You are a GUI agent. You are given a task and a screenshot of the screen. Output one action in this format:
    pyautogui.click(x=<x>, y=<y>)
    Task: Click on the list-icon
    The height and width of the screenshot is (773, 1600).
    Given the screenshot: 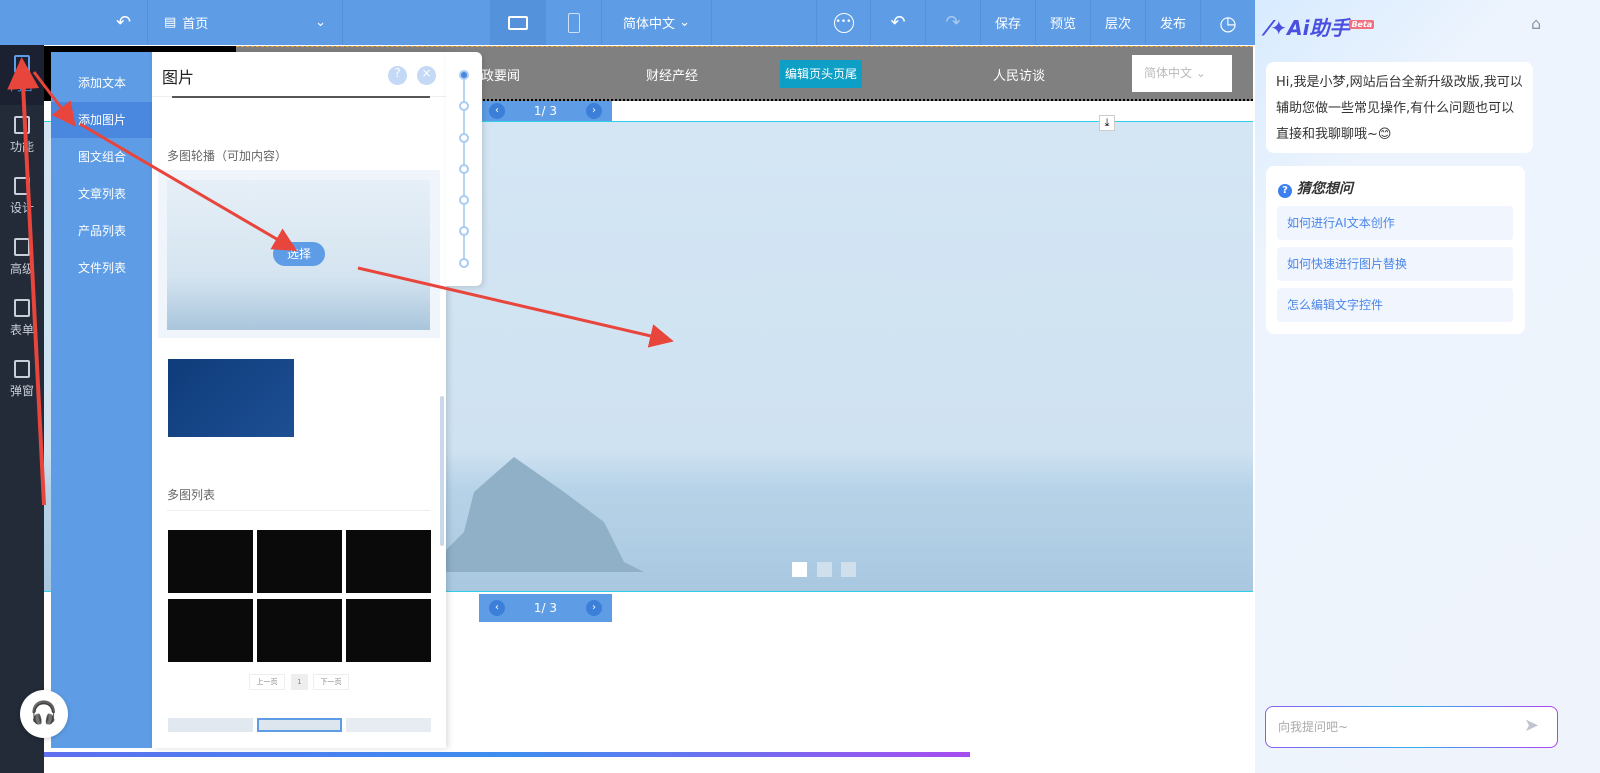 What is the action you would take?
    pyautogui.click(x=22, y=308)
    